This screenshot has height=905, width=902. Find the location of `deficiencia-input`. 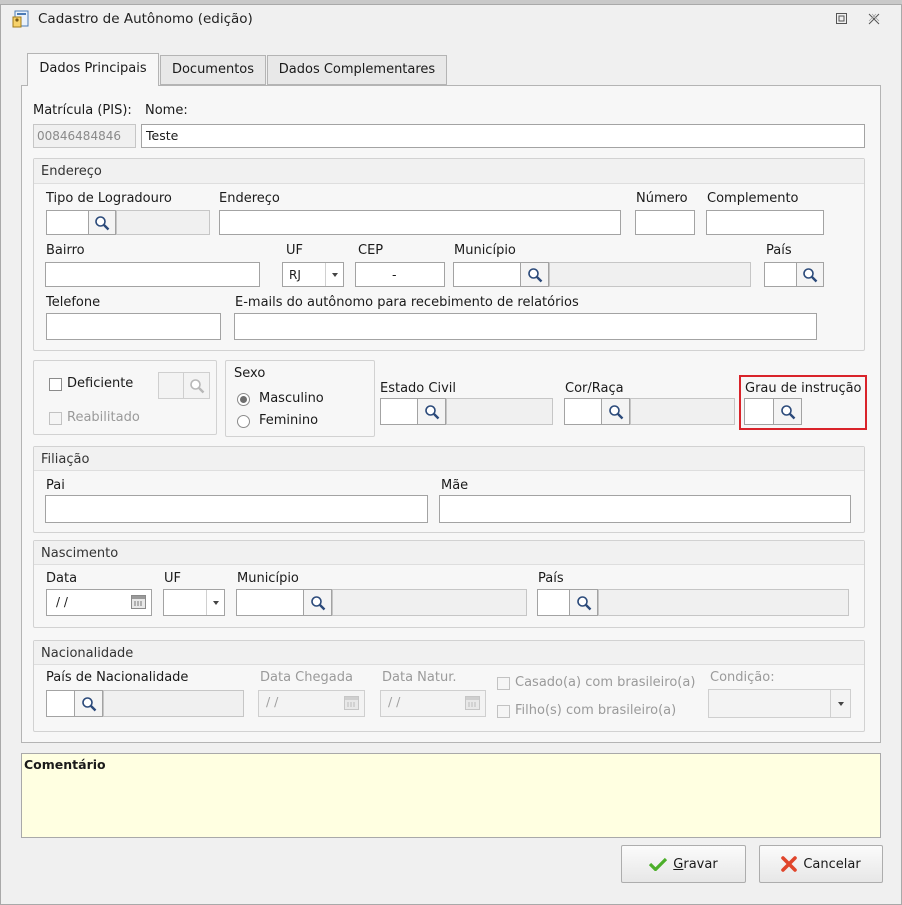

deficiencia-input is located at coordinates (171, 385).